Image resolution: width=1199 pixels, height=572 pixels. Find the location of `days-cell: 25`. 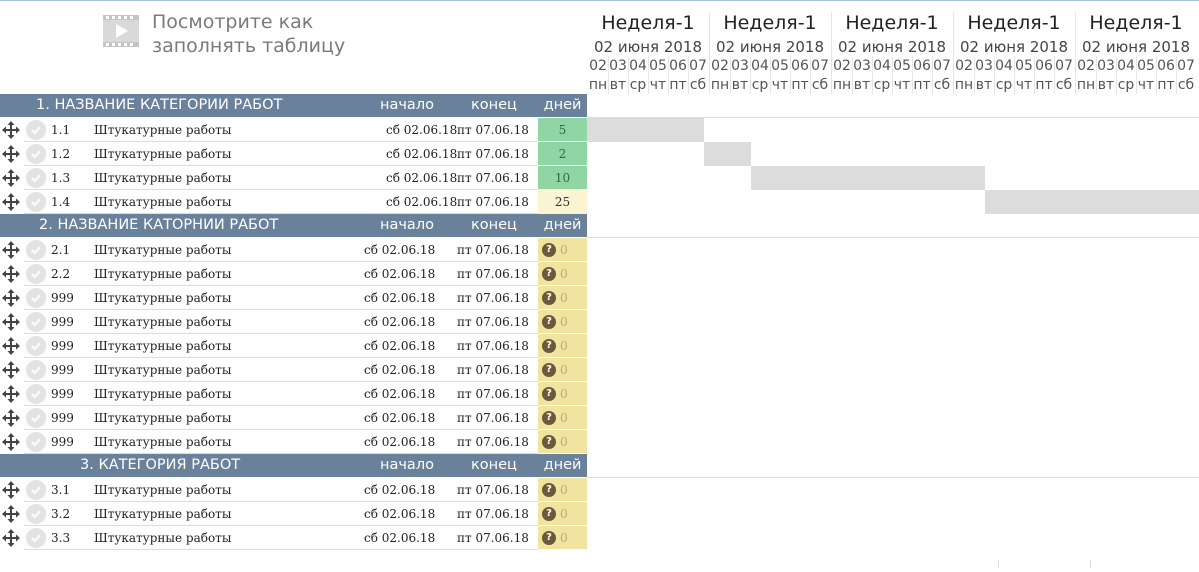

days-cell: 25 is located at coordinates (562, 202).